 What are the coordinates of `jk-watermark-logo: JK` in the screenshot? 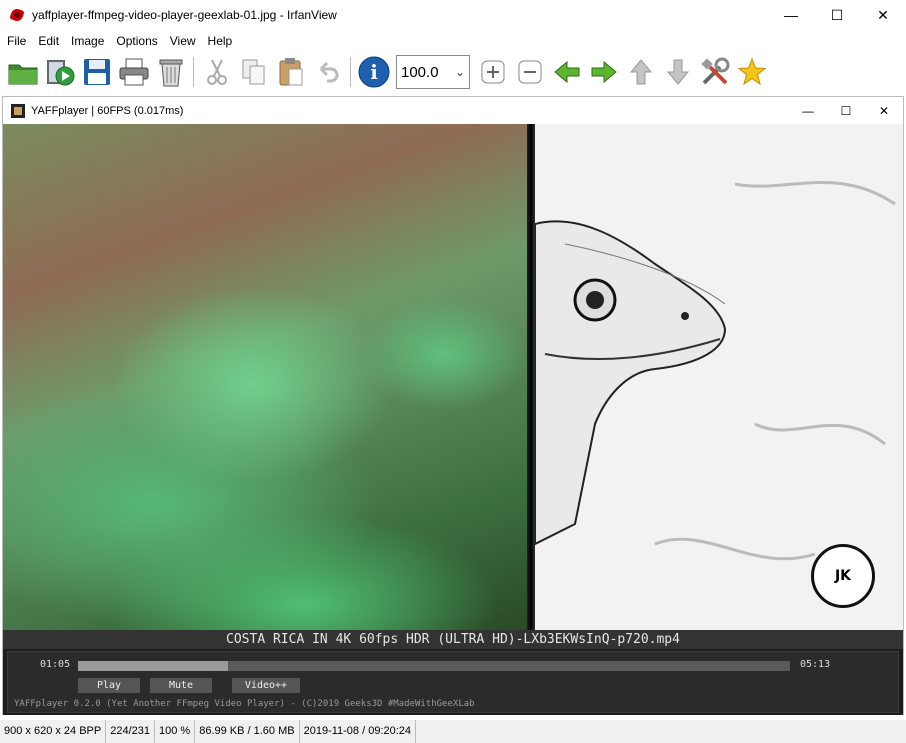 It's located at (843, 576).